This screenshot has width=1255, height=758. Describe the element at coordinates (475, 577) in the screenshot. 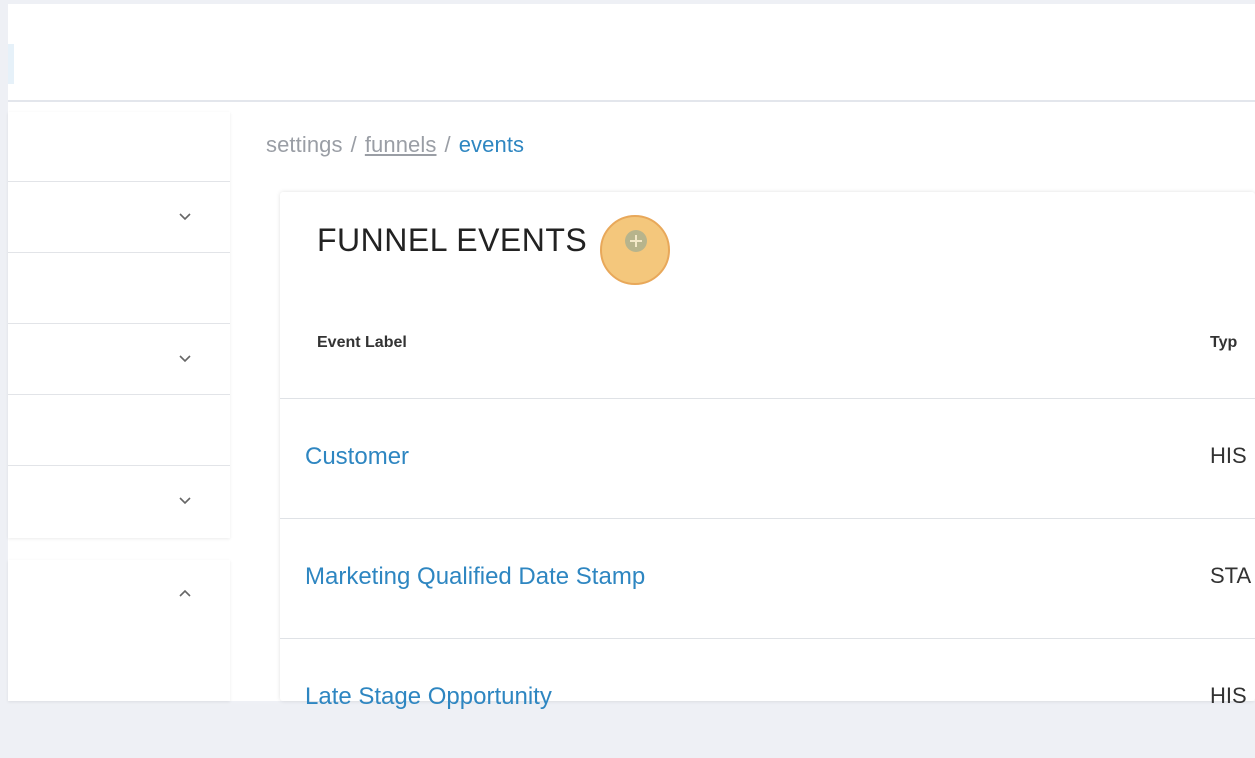

I see `event-label-link: Marketing Qualified Date Stamp` at that location.